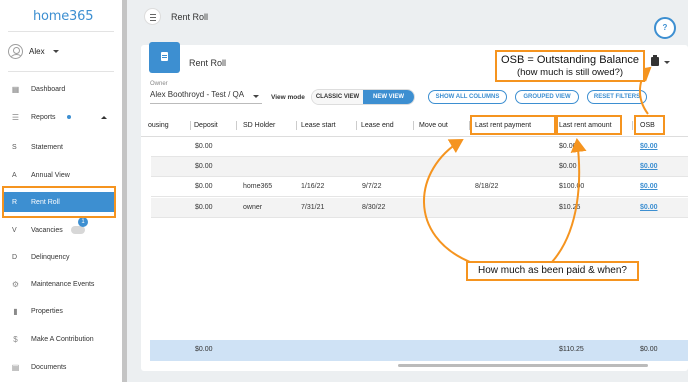  I want to click on sidebar-item-delinquency: D Delinquency, so click(61, 257).